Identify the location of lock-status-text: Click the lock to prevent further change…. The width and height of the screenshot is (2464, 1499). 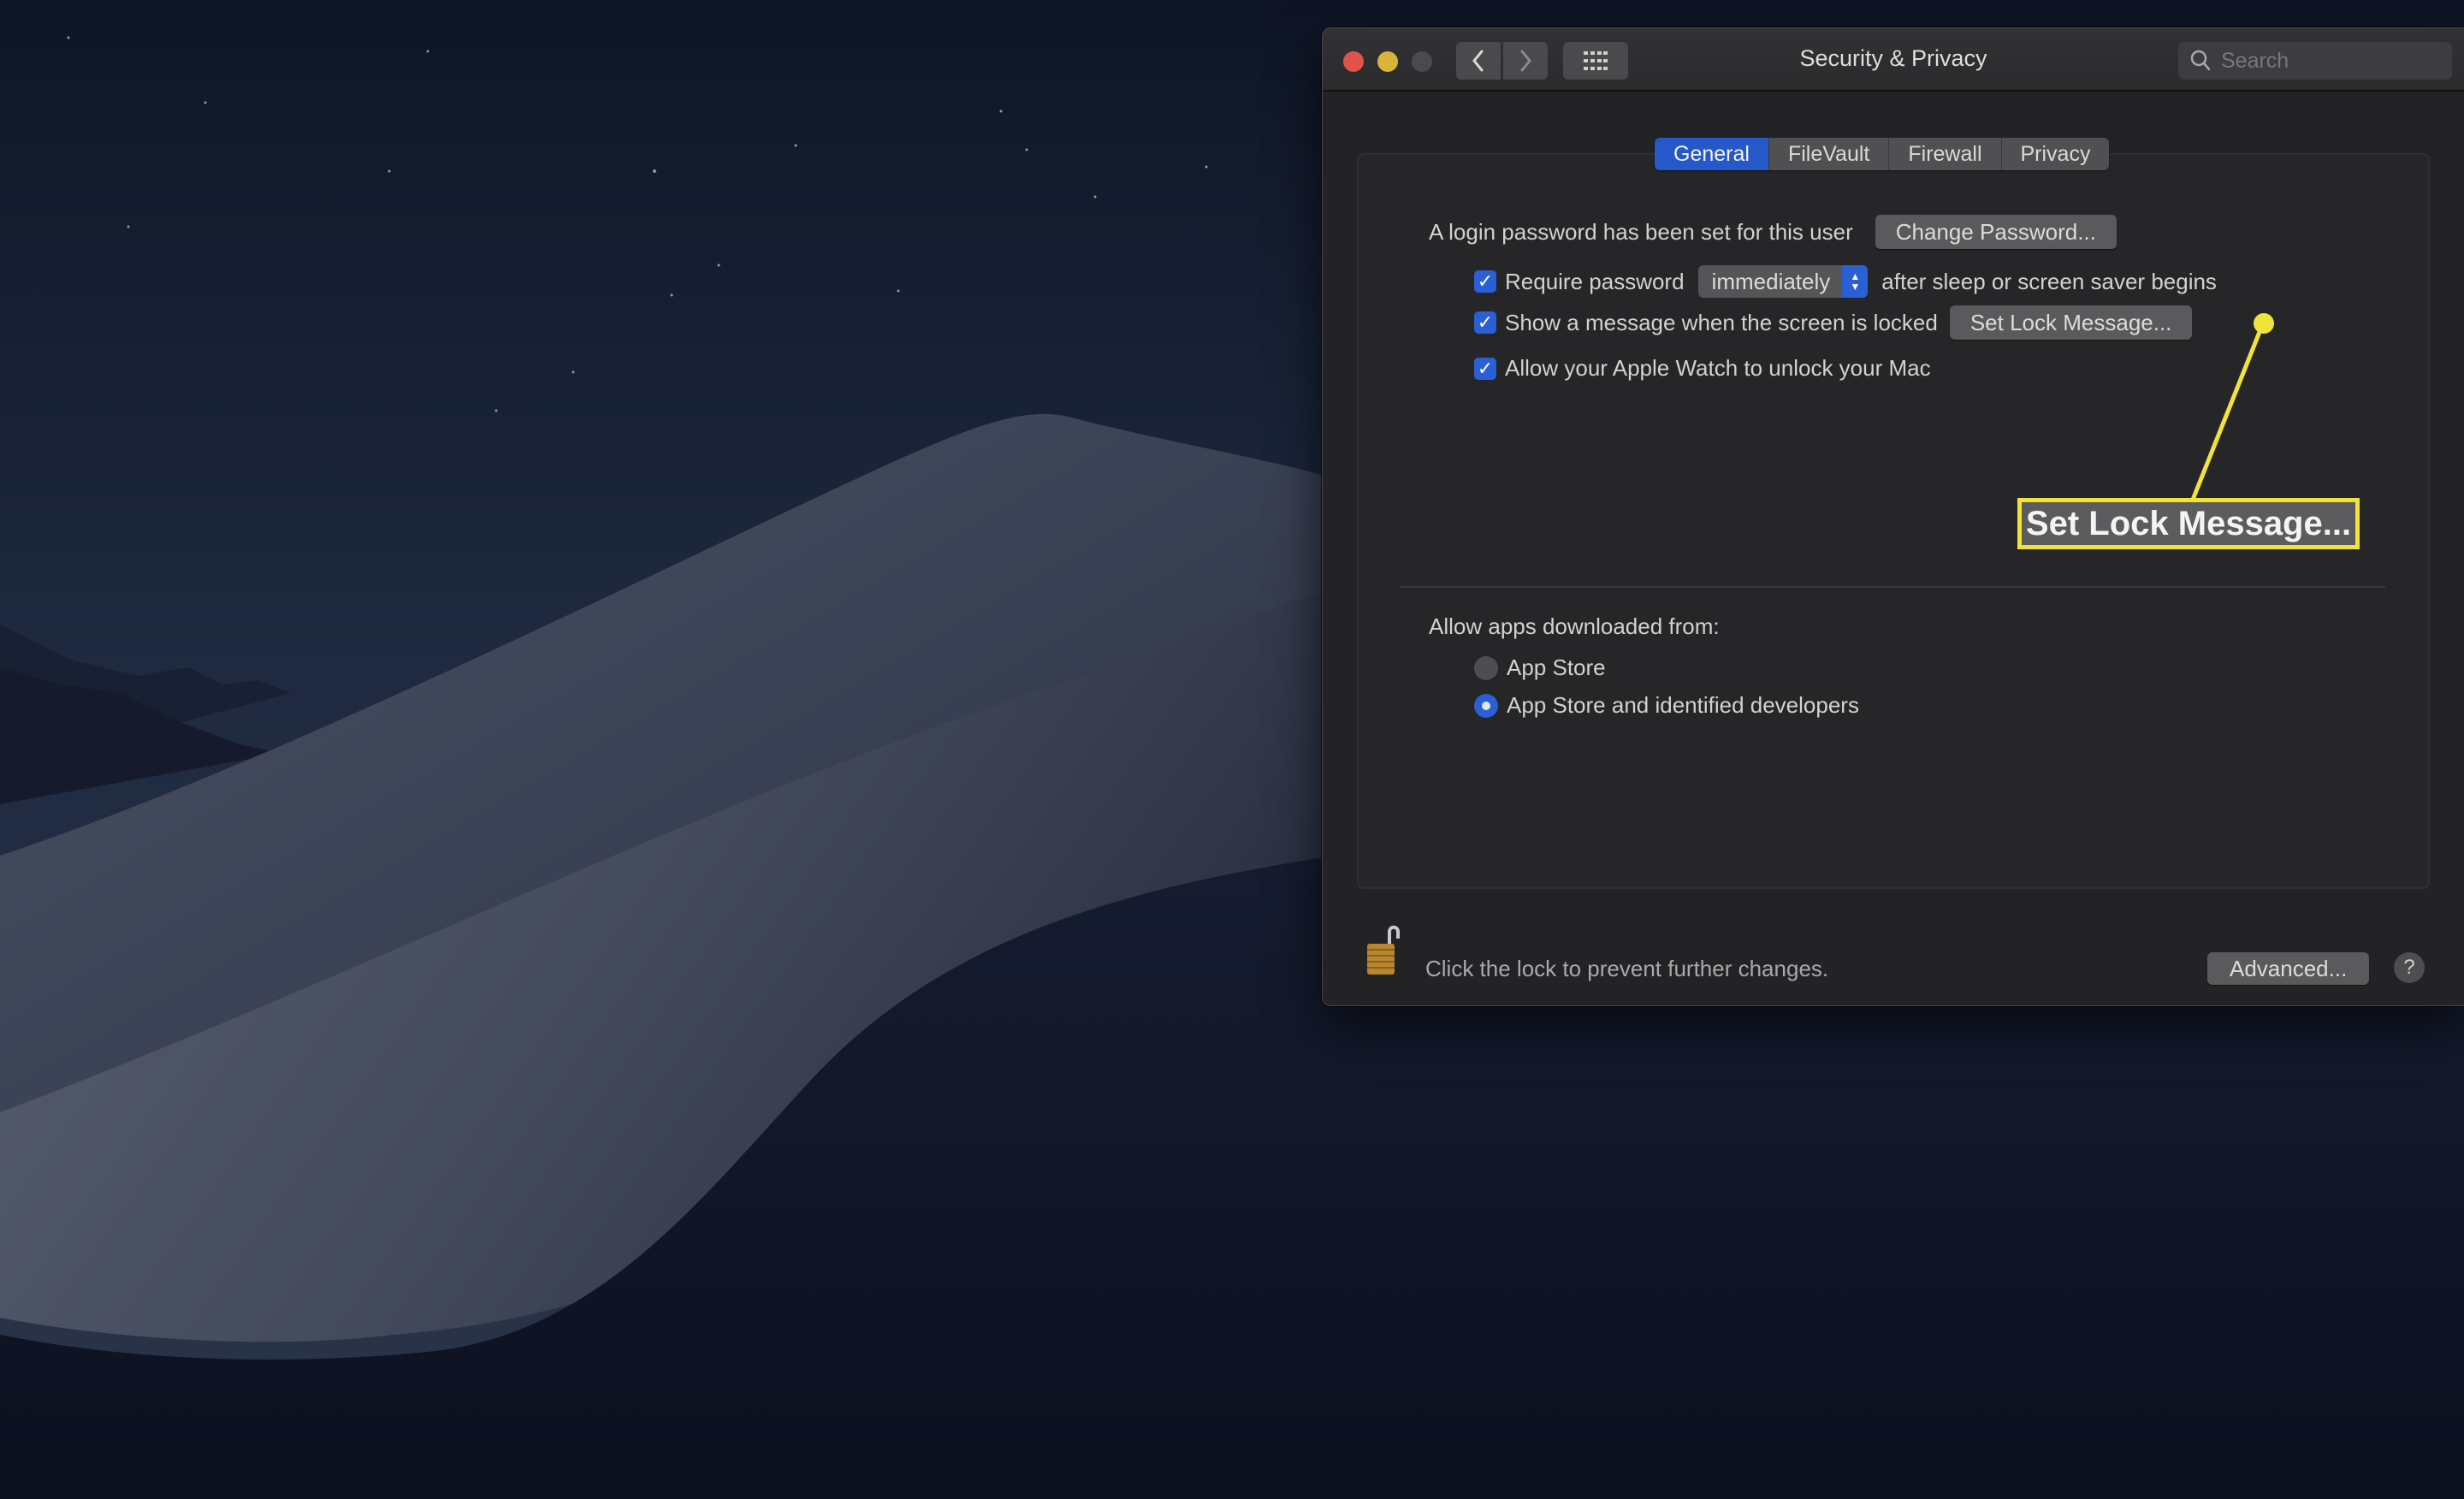
(1627, 968).